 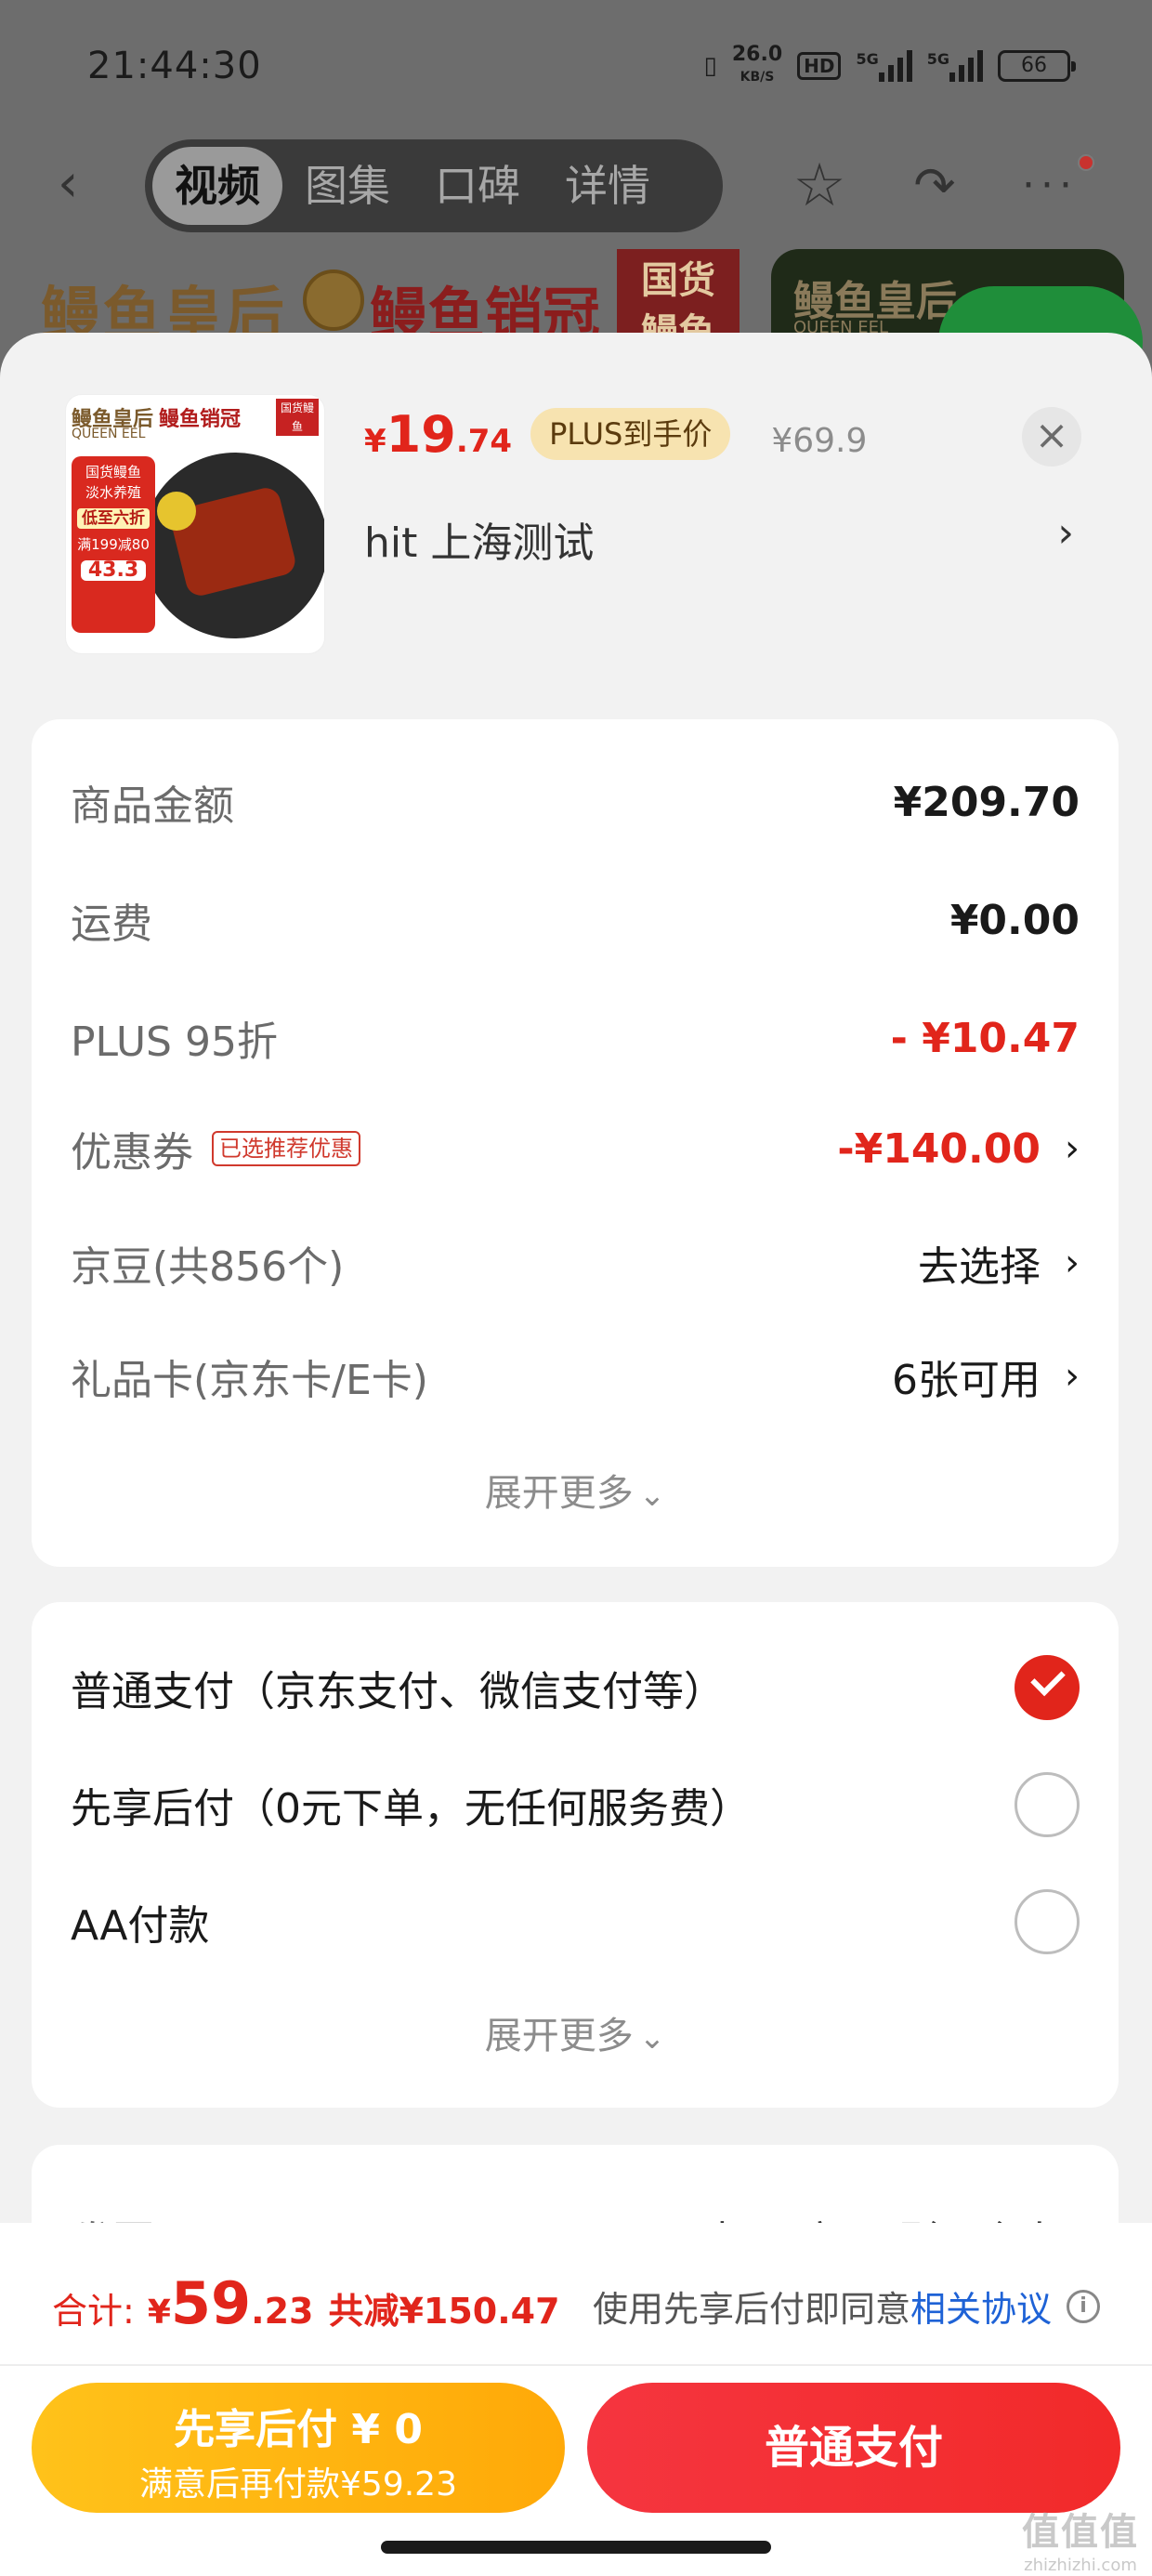 I want to click on share-icon: ↷, so click(x=934, y=186).